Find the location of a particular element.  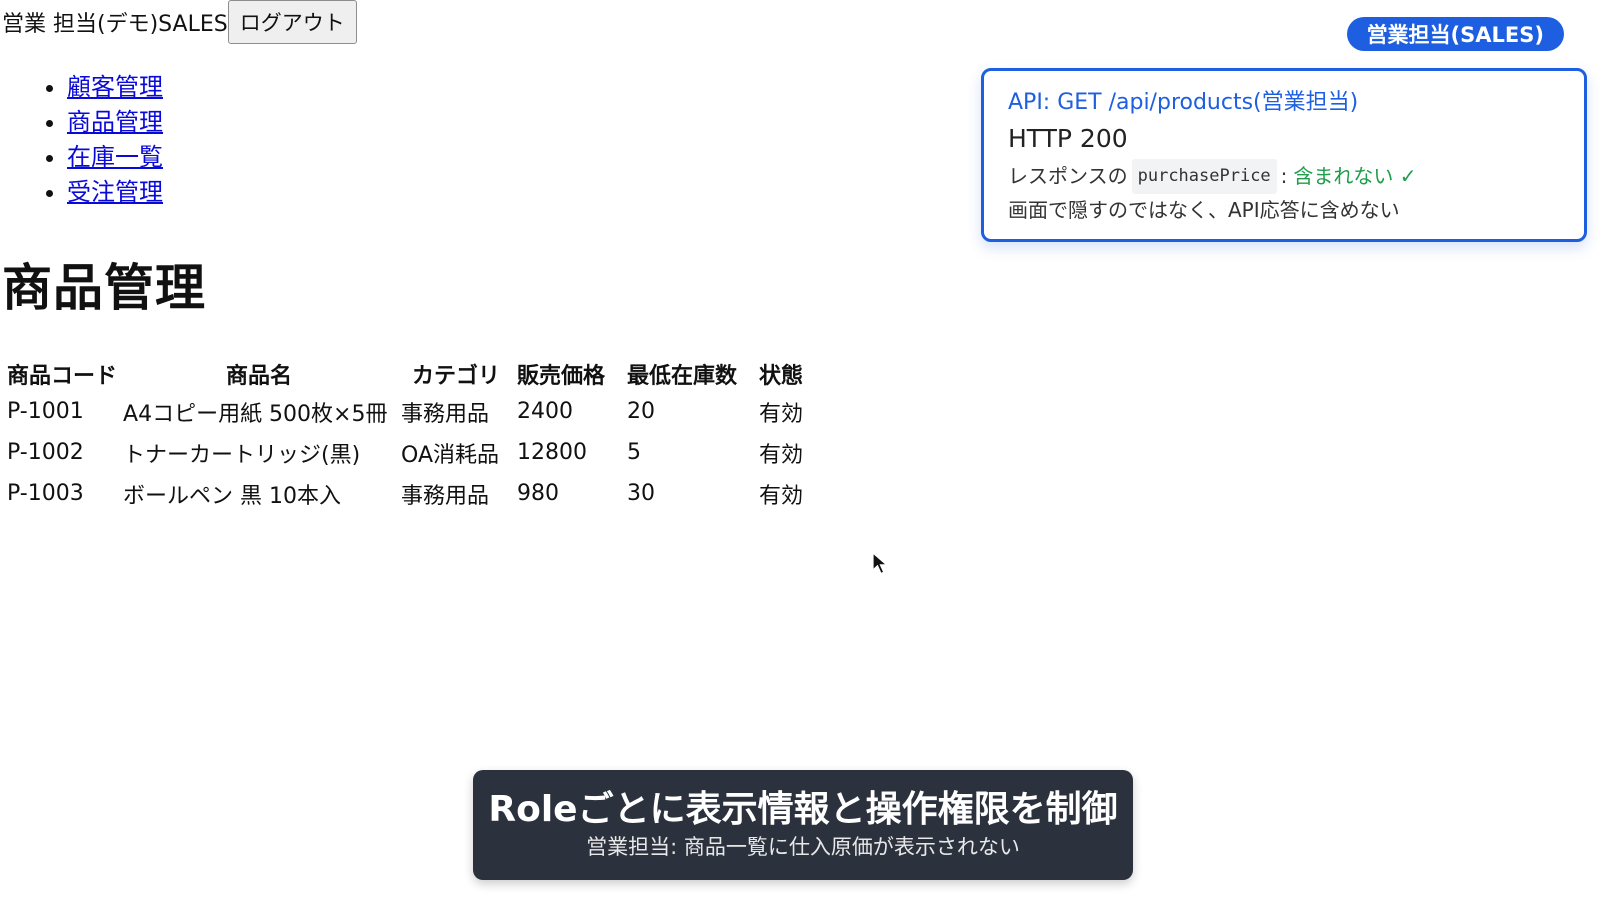

api-endpoint-title: API: GET /api/products(営業担当) is located at coordinates (1183, 102).